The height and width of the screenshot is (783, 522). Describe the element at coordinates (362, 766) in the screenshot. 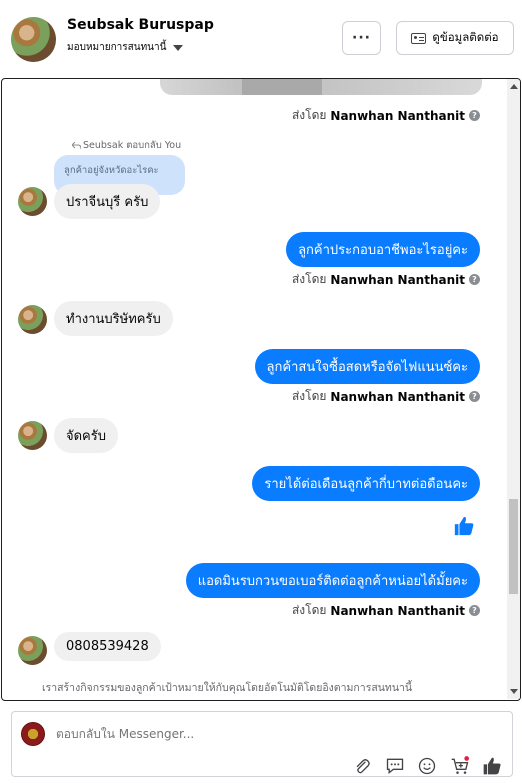

I see `attach-icon` at that location.